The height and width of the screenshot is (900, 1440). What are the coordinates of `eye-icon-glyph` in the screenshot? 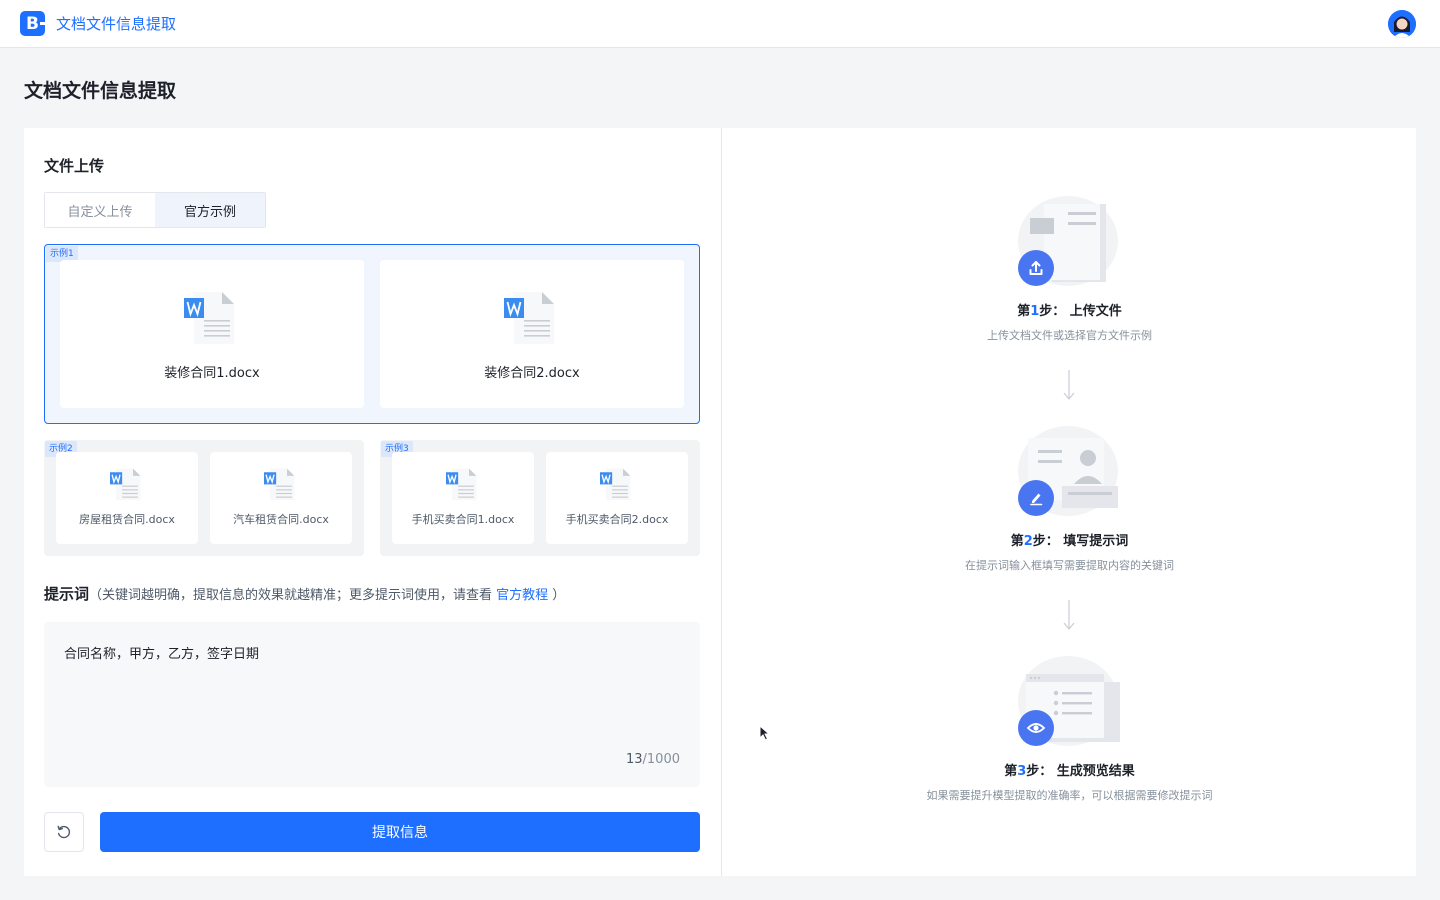 It's located at (1035, 728).